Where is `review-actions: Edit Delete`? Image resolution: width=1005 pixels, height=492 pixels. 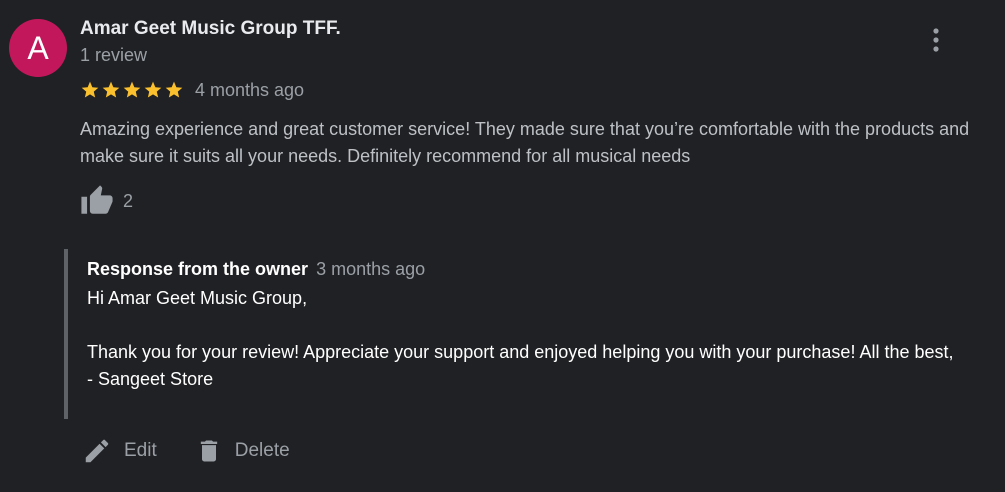 review-actions: Edit Delete is located at coordinates (205, 451).